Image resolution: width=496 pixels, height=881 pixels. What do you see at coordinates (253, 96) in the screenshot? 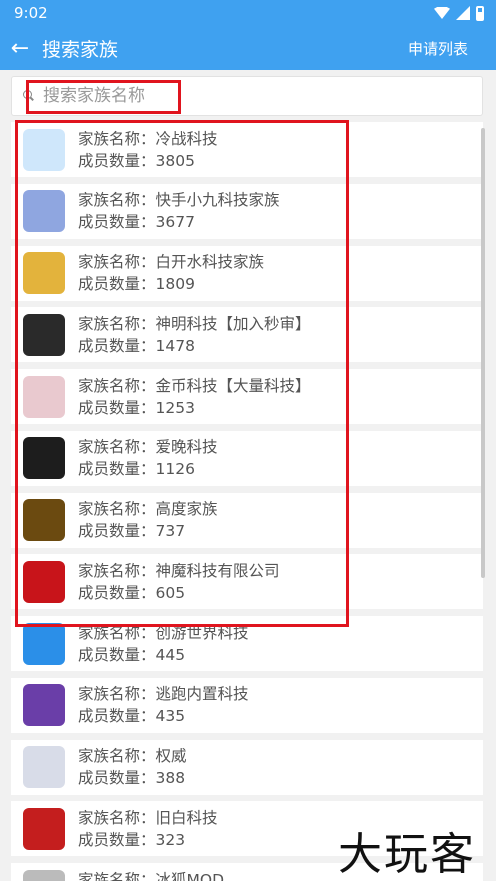
I see `search-input` at bounding box center [253, 96].